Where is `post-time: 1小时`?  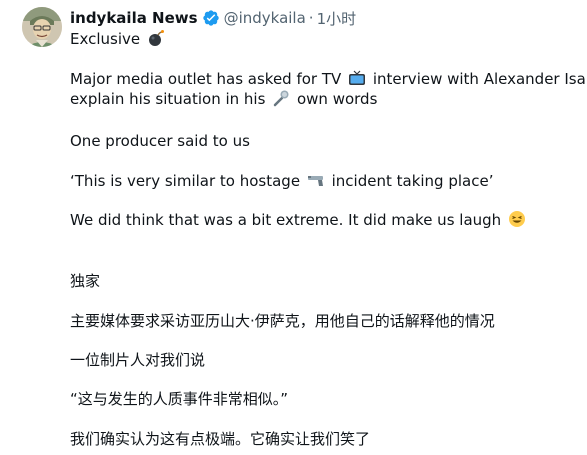
post-time: 1小时 is located at coordinates (337, 18).